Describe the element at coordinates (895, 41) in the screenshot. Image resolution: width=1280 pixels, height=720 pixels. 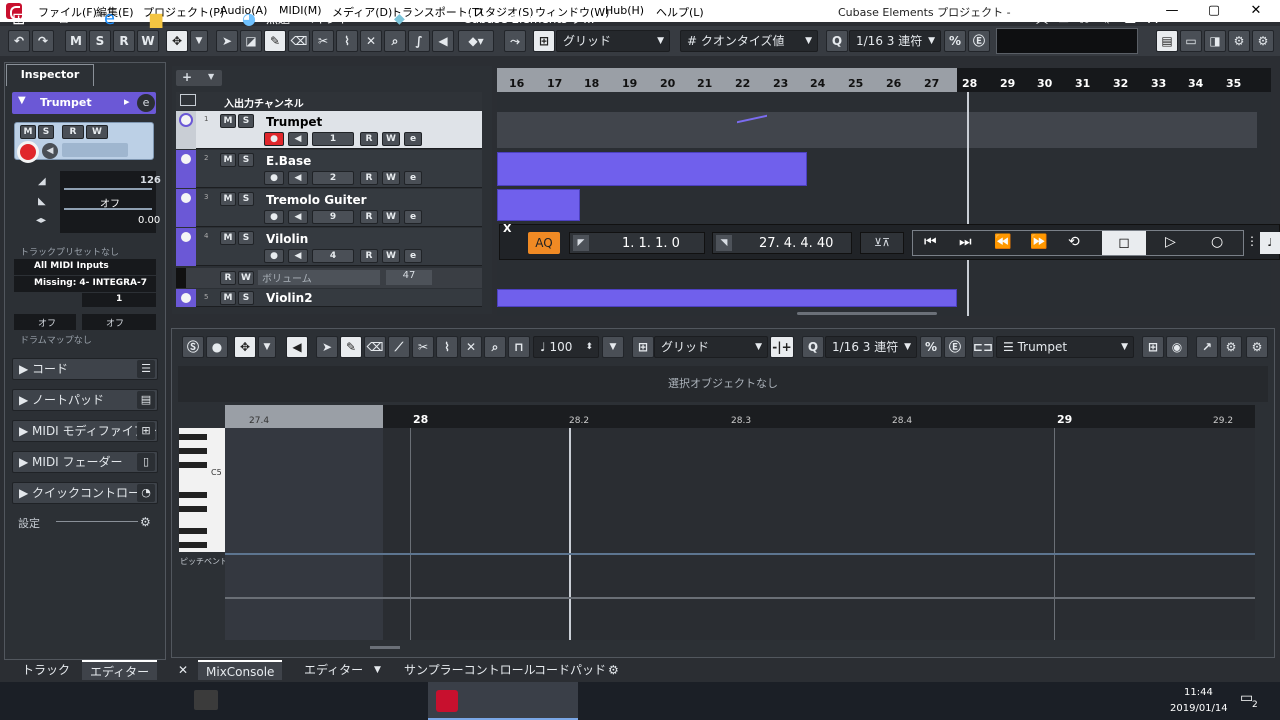
I see `quantize-value-select: 1/16 3 連符 ▼` at that location.